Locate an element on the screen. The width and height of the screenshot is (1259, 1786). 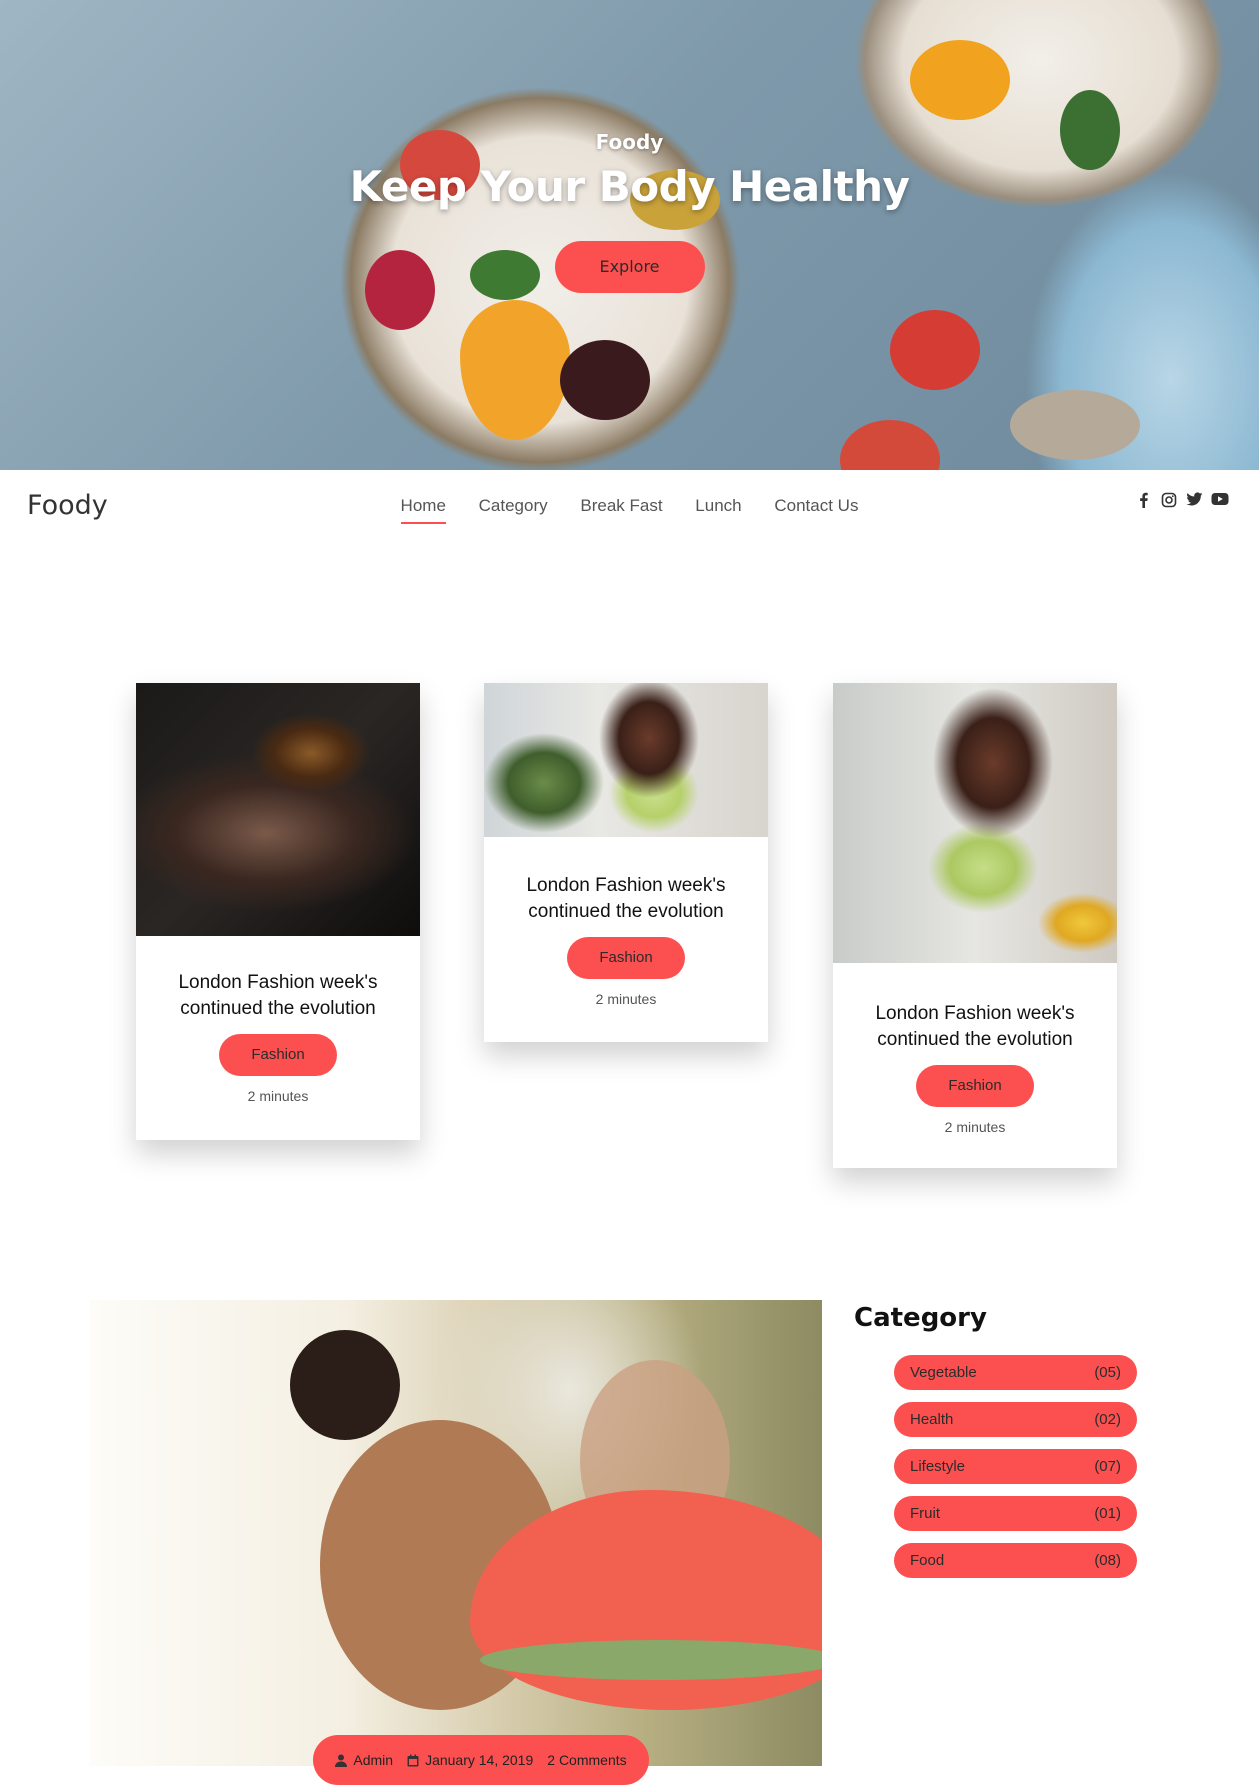
hero-title: Keep Your Body Healthy is located at coordinates (629, 186).